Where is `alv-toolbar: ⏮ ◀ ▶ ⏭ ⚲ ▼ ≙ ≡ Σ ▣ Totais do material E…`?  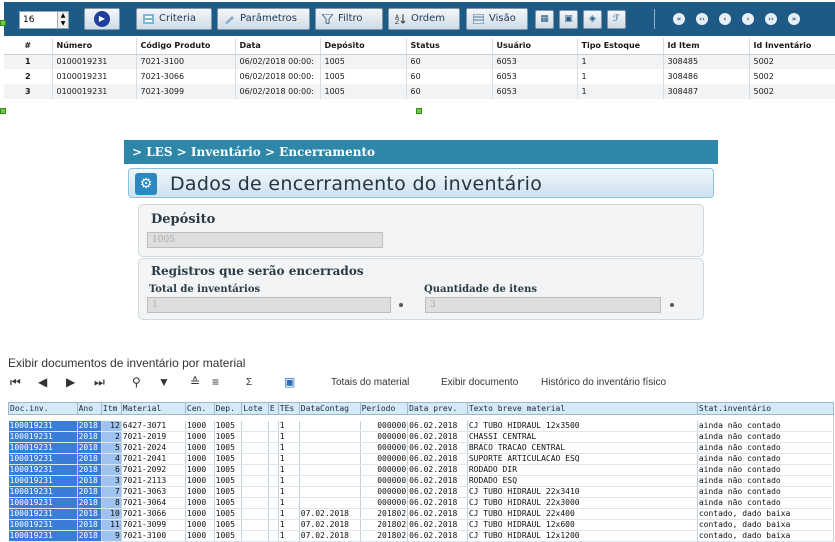 alv-toolbar: ⏮ ◀ ▶ ⏭ ⚲ ▼ ≙ ≡ Σ ▣ Totais do material E… is located at coordinates (418, 383).